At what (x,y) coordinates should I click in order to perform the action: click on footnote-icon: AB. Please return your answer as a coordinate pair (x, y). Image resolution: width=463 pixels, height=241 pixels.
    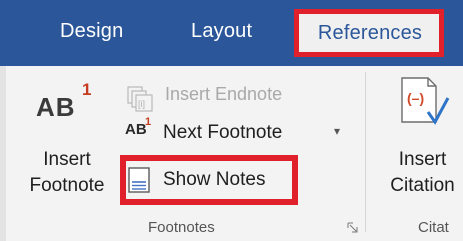
    Looking at the image, I should click on (56, 107).